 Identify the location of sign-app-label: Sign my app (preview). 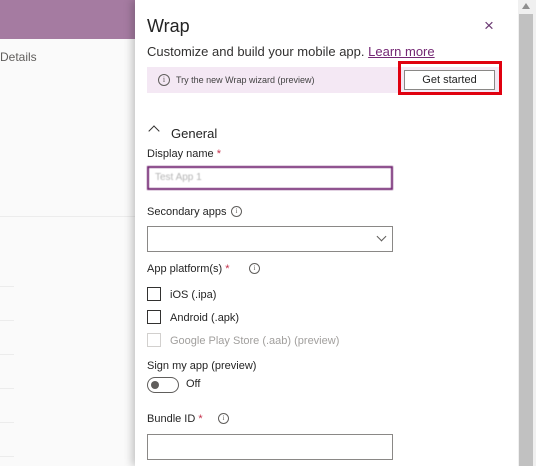
(202, 366).